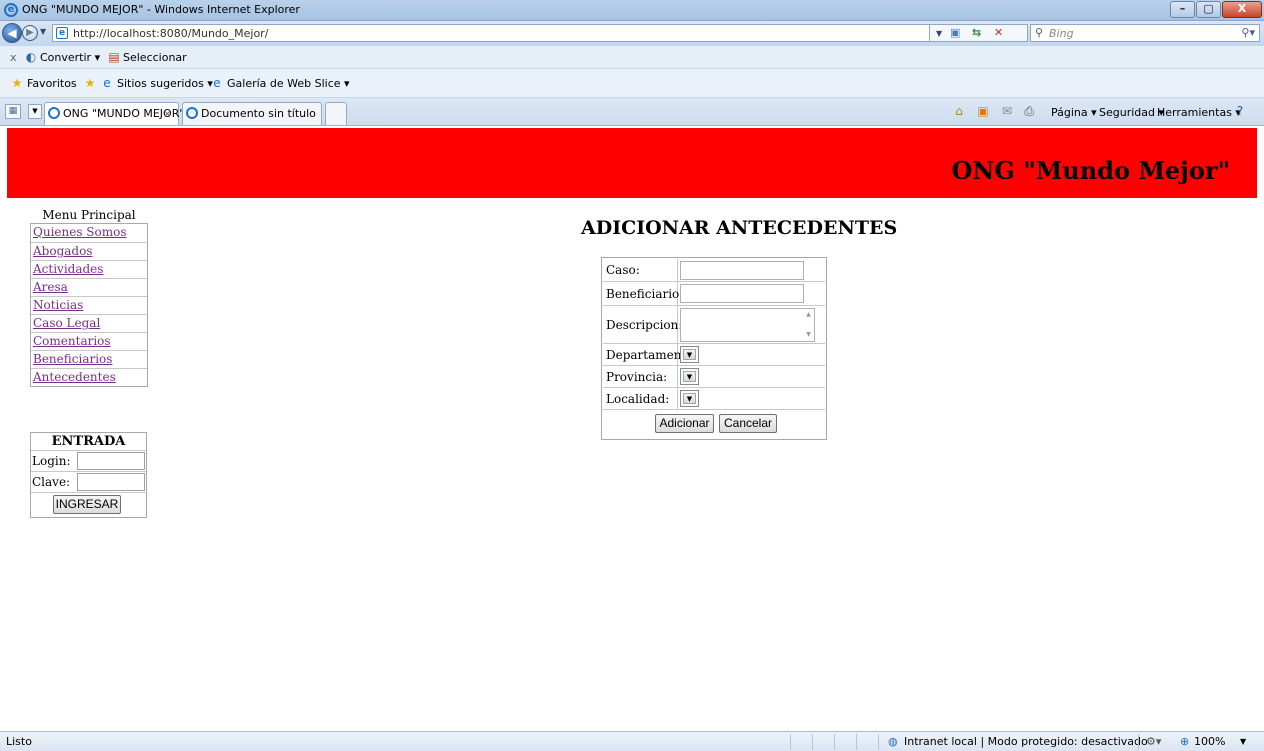 This screenshot has width=1264, height=751. What do you see at coordinates (1209, 741) in the screenshot?
I see `zoom-level: 100%` at bounding box center [1209, 741].